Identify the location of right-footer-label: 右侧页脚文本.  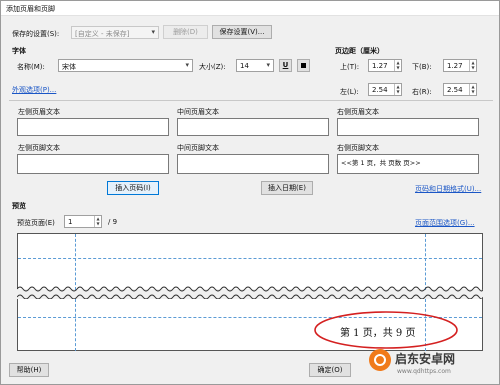
(358, 148).